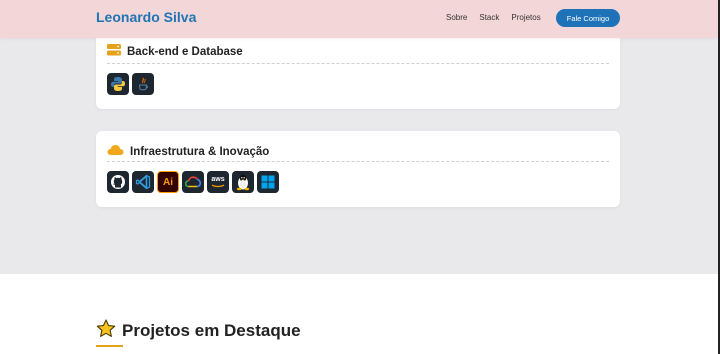  I want to click on backend-card-header: Back-end e Database, so click(175, 52).